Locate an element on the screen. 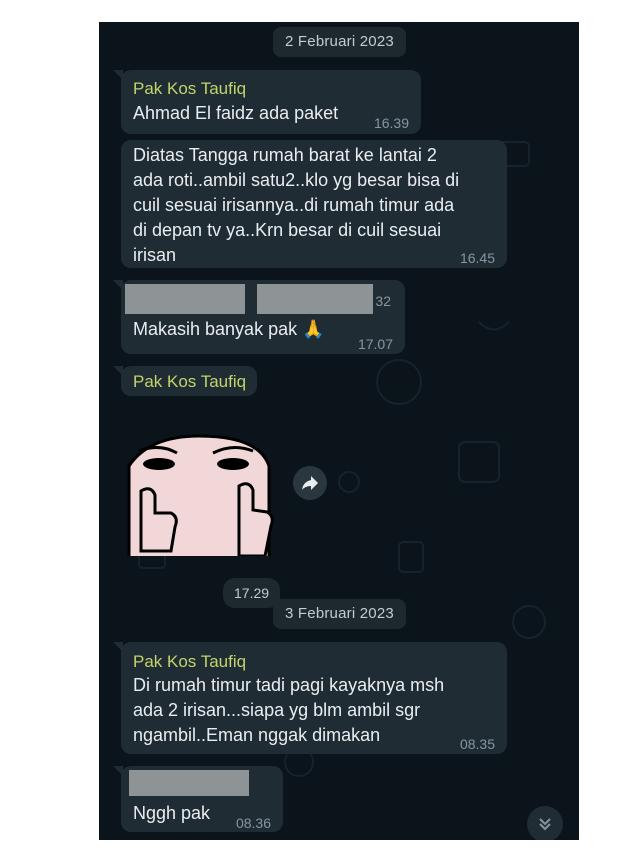 Image resolution: width=640 pixels, height=853 pixels. message-time: 17.07 is located at coordinates (375, 344).